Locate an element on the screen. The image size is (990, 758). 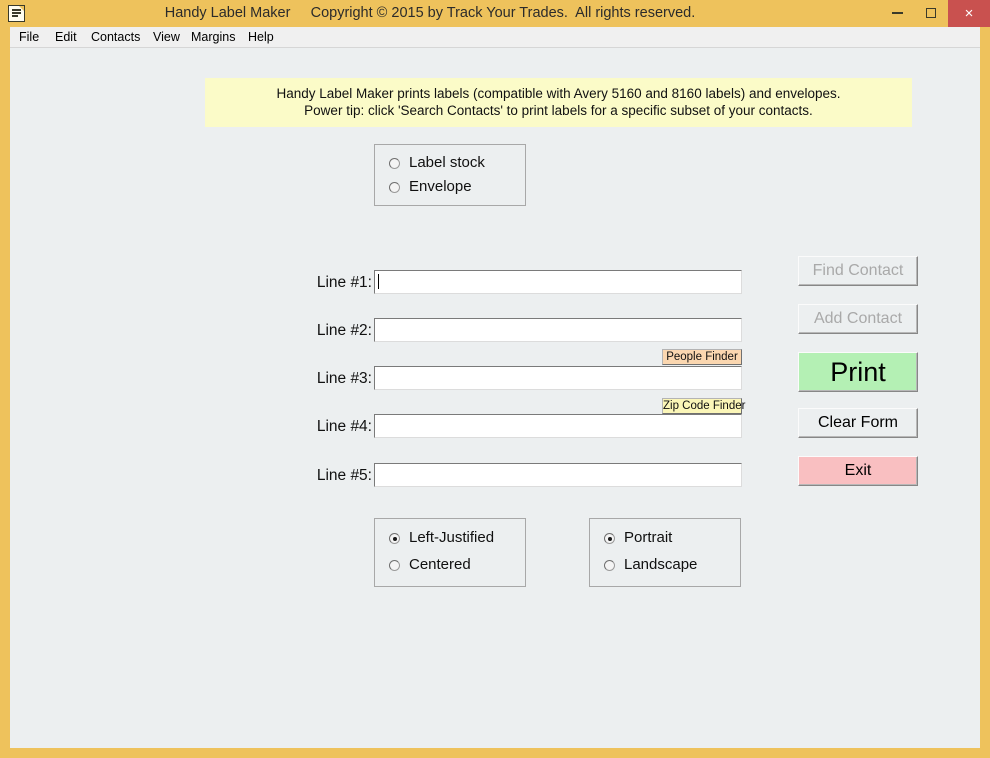
text-caret is located at coordinates (378, 281).